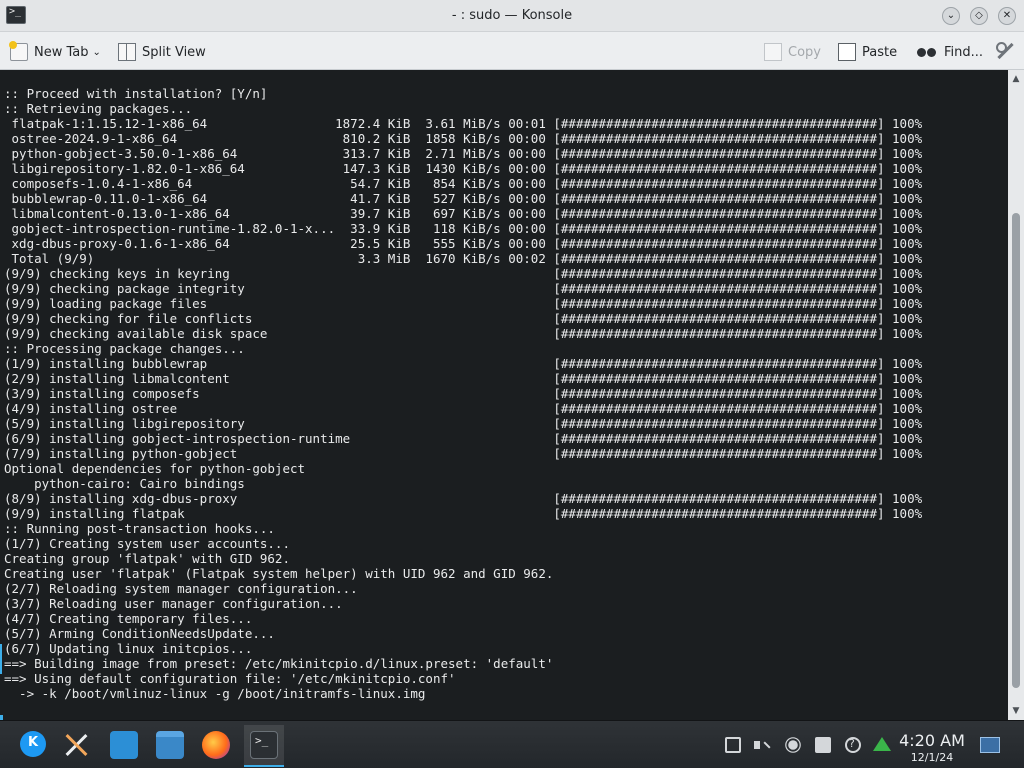  I want to click on audio-muted-icon, so click(762, 745).